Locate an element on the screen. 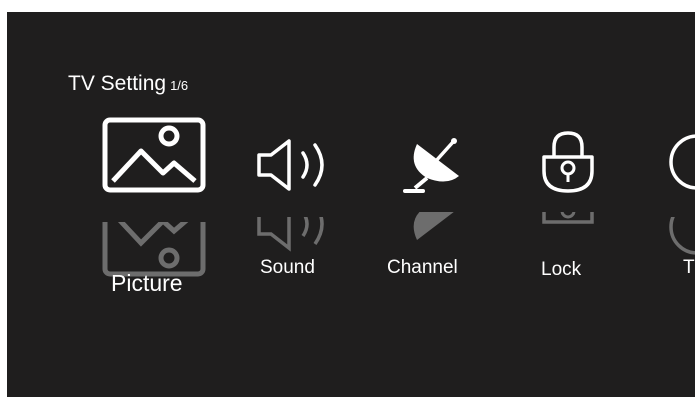 The width and height of the screenshot is (695, 397). menu-item-channel: Channel is located at coordinates (433, 204).